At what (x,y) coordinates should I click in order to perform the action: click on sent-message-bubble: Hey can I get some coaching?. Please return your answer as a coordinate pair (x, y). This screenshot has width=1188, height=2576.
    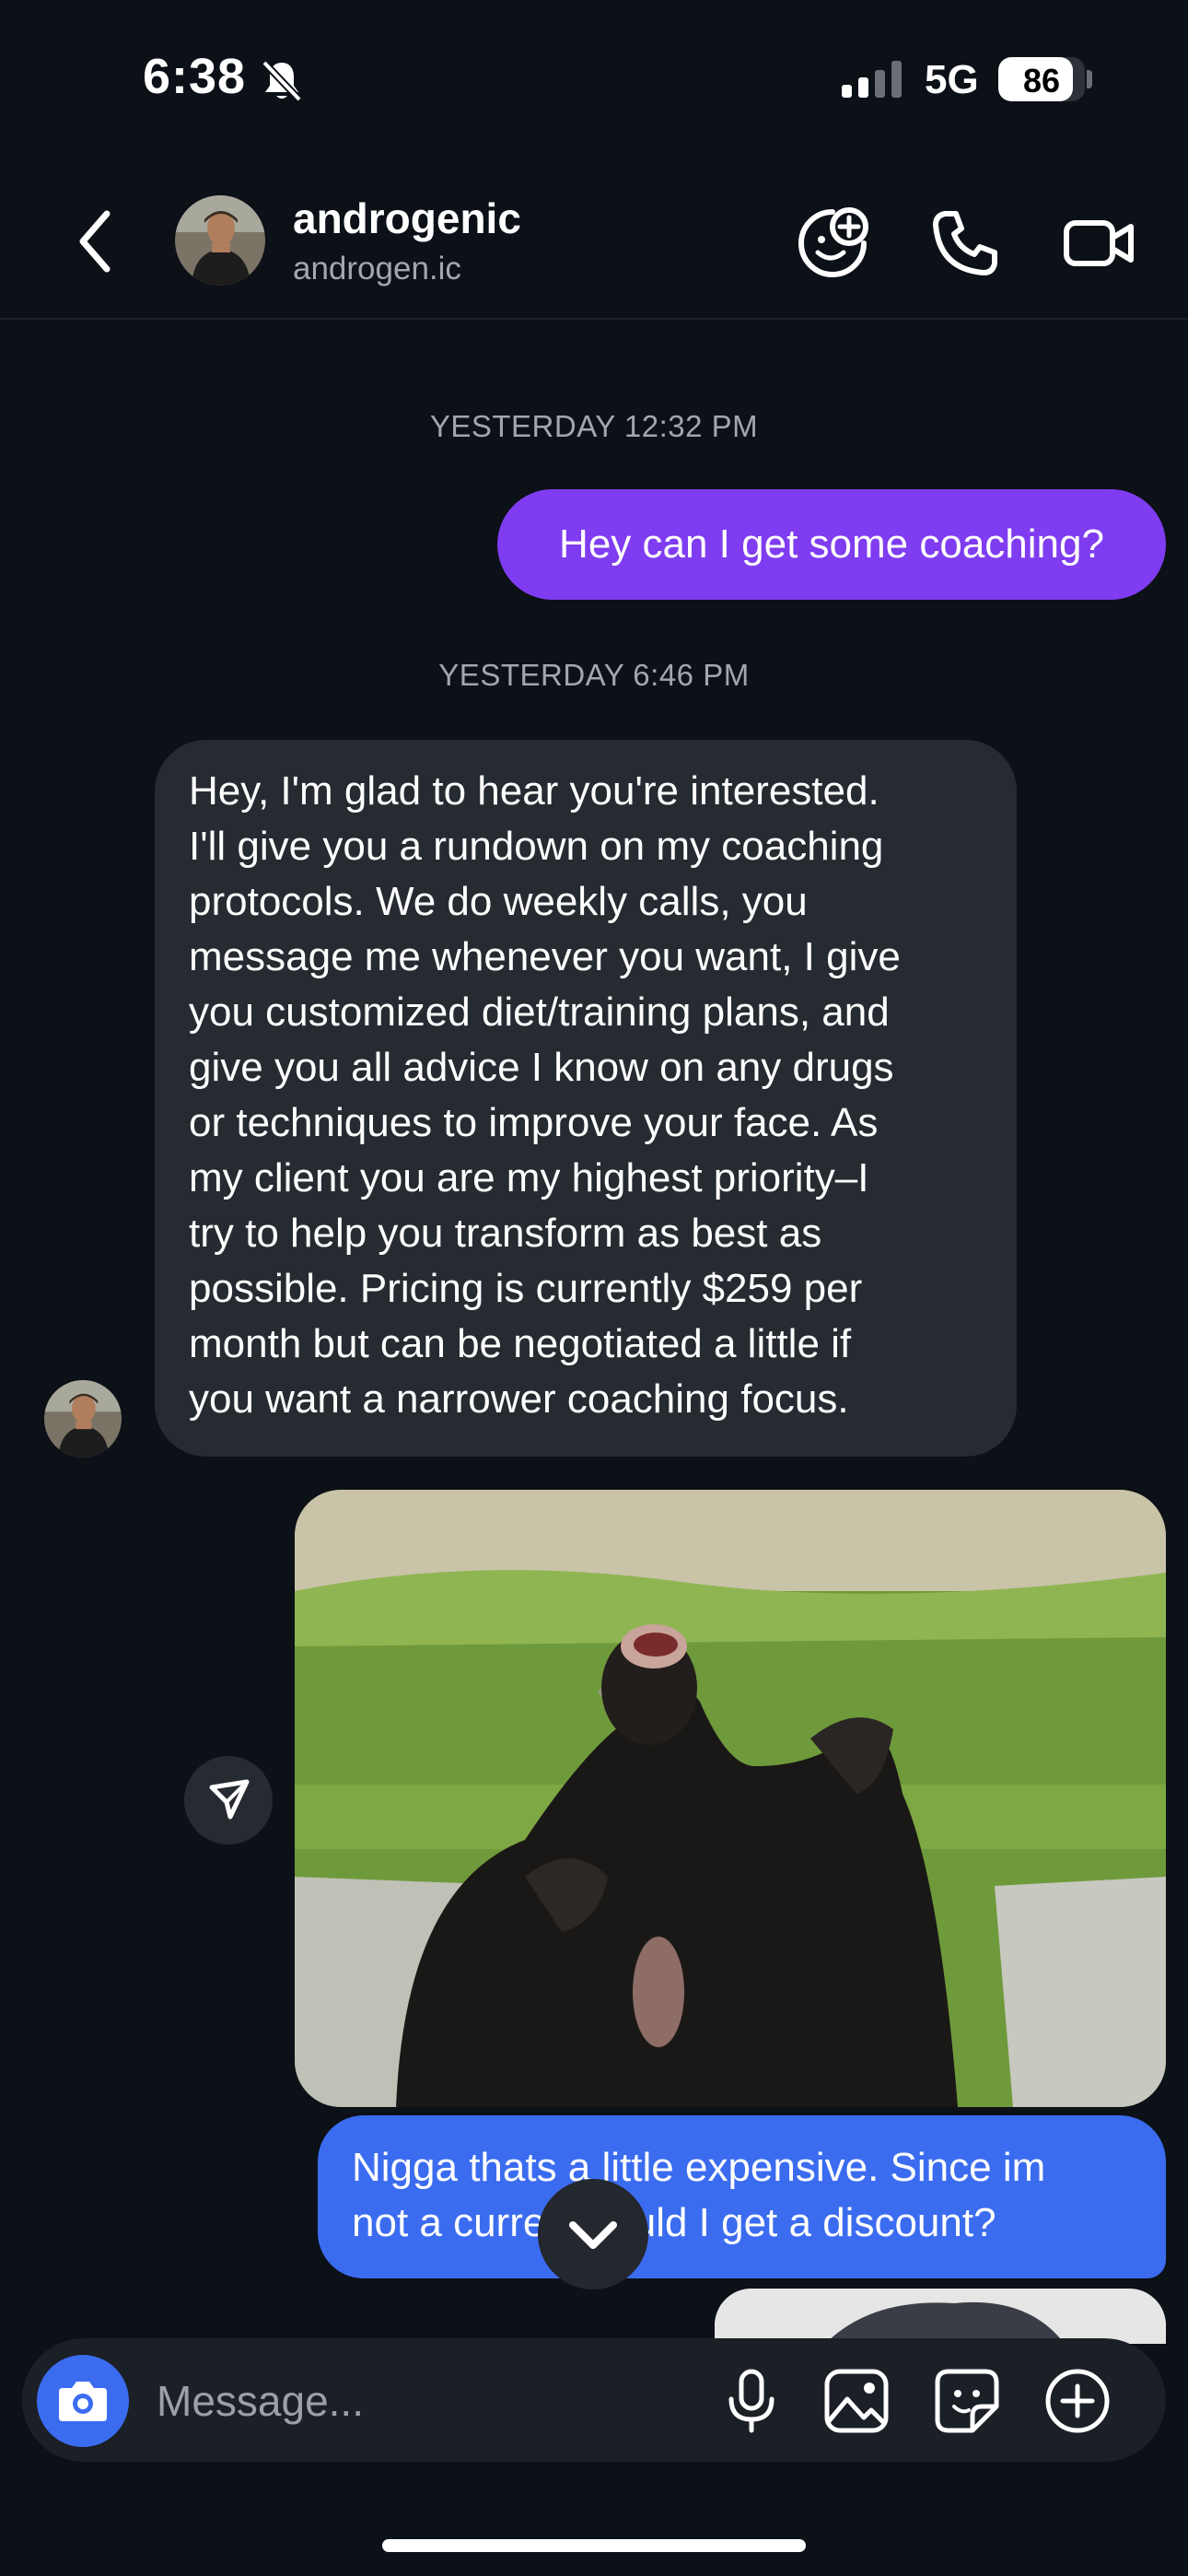
    Looking at the image, I should click on (831, 544).